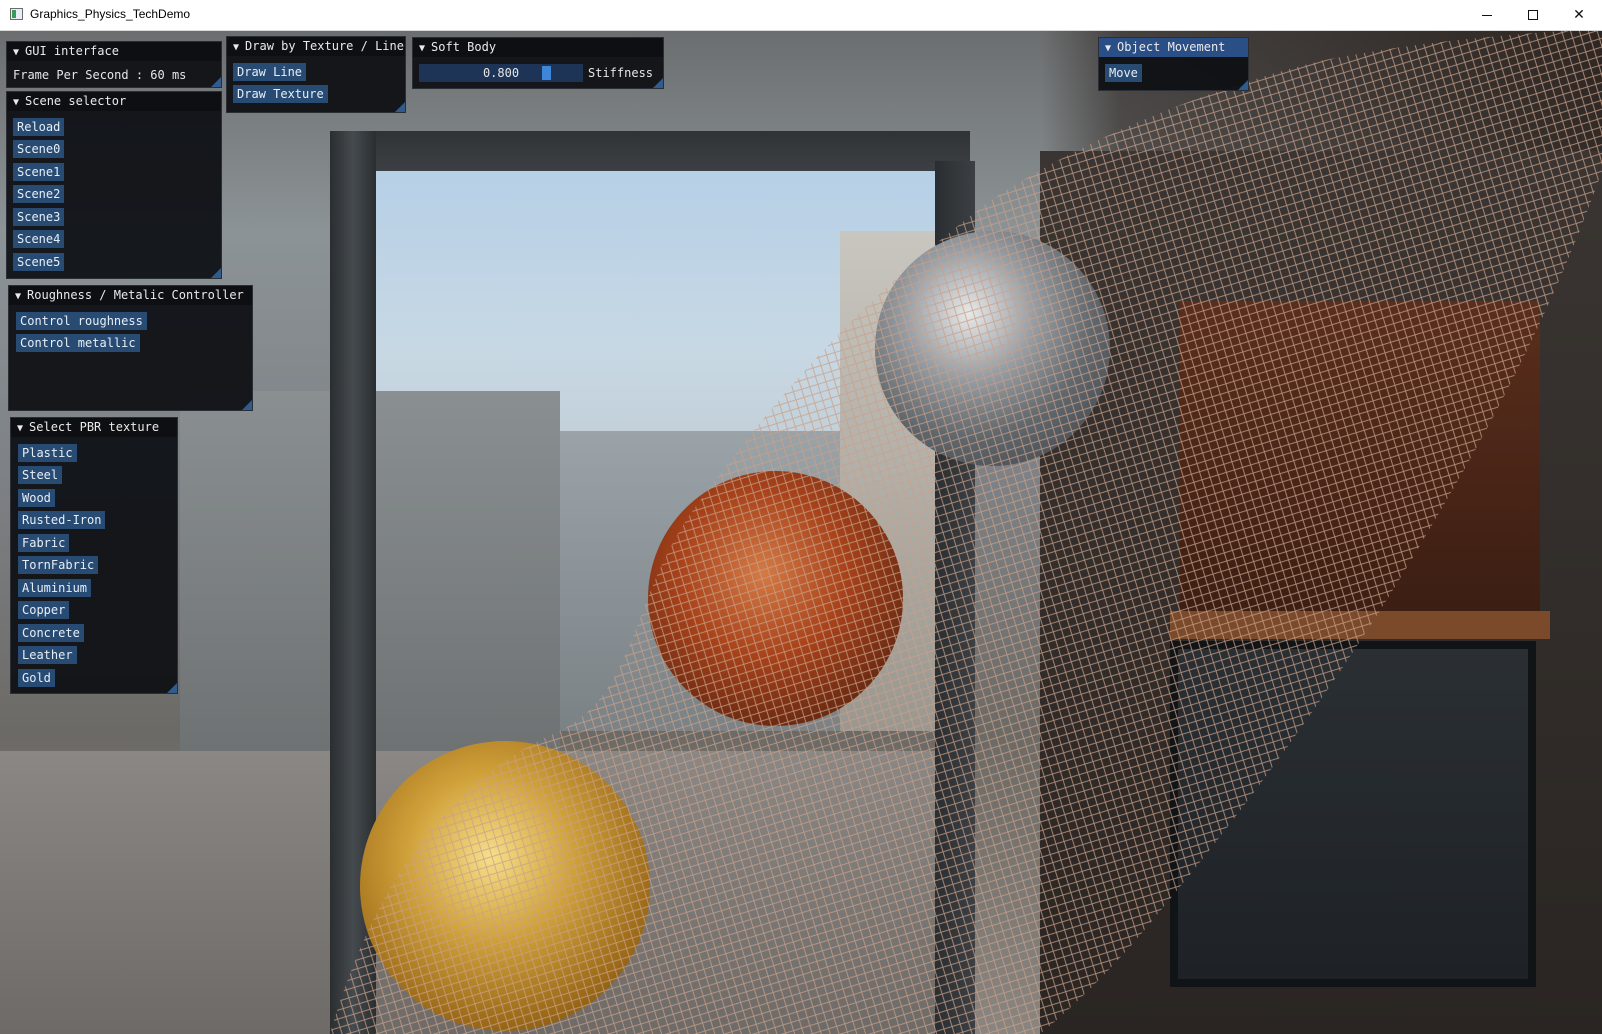  I want to click on scene3-button: Scene3, so click(39, 217).